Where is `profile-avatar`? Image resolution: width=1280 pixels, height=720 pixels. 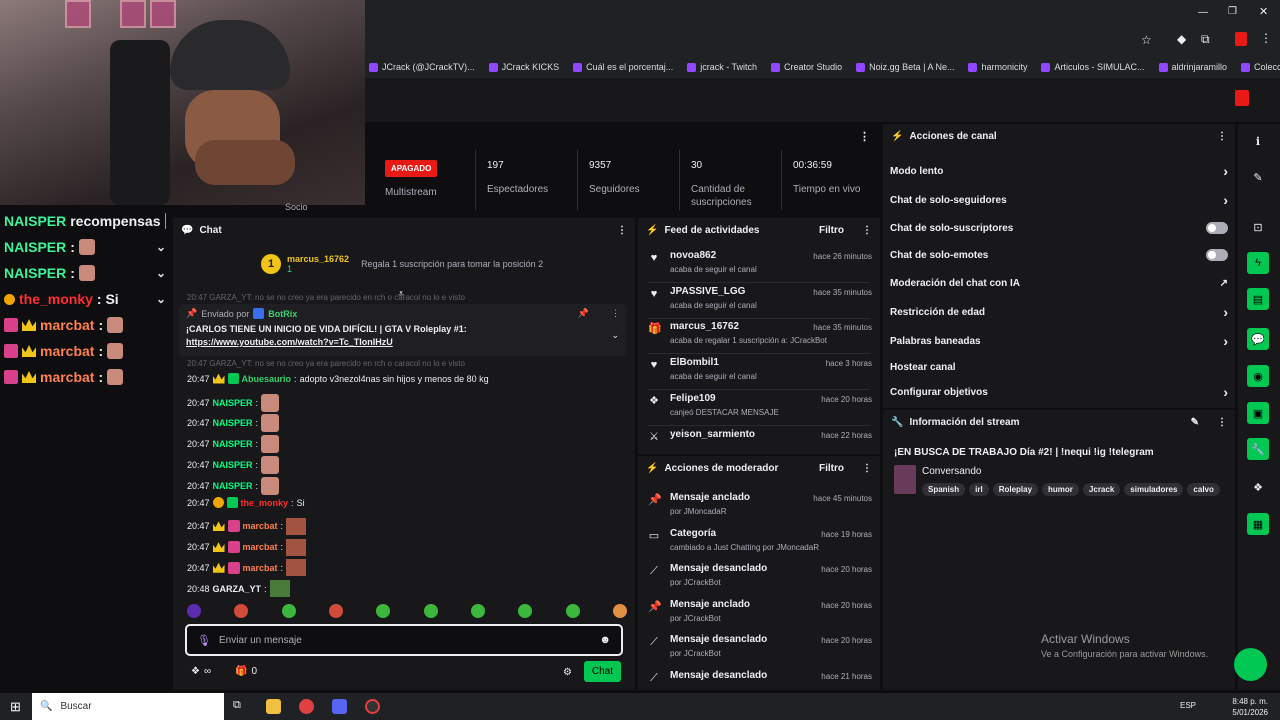 profile-avatar is located at coordinates (1241, 39).